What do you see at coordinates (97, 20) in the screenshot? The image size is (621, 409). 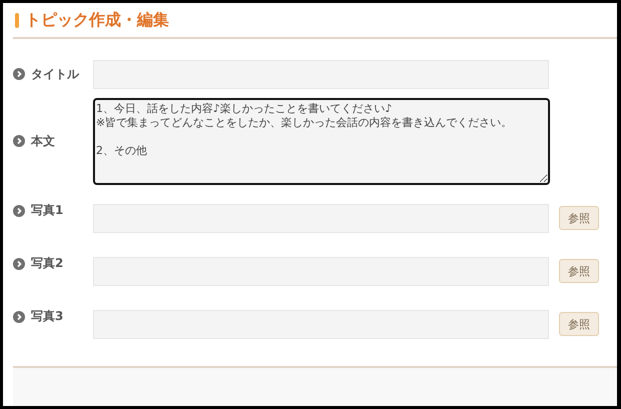 I see `page-heading: トピック作成・編集` at bounding box center [97, 20].